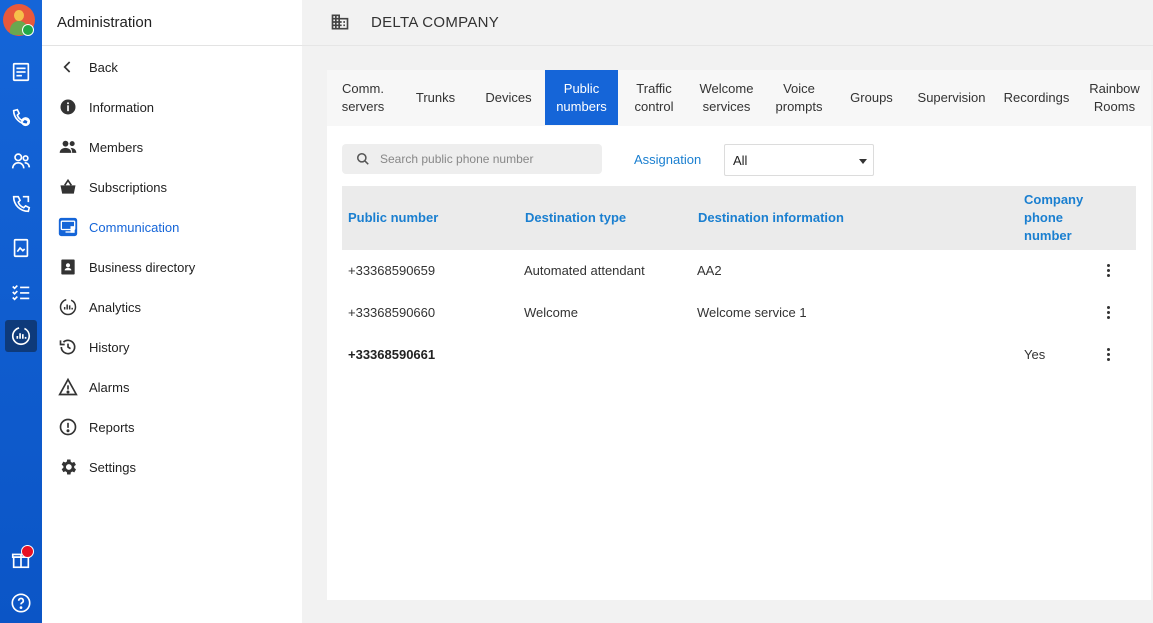  I want to click on menu-title: Administration, so click(172, 23).